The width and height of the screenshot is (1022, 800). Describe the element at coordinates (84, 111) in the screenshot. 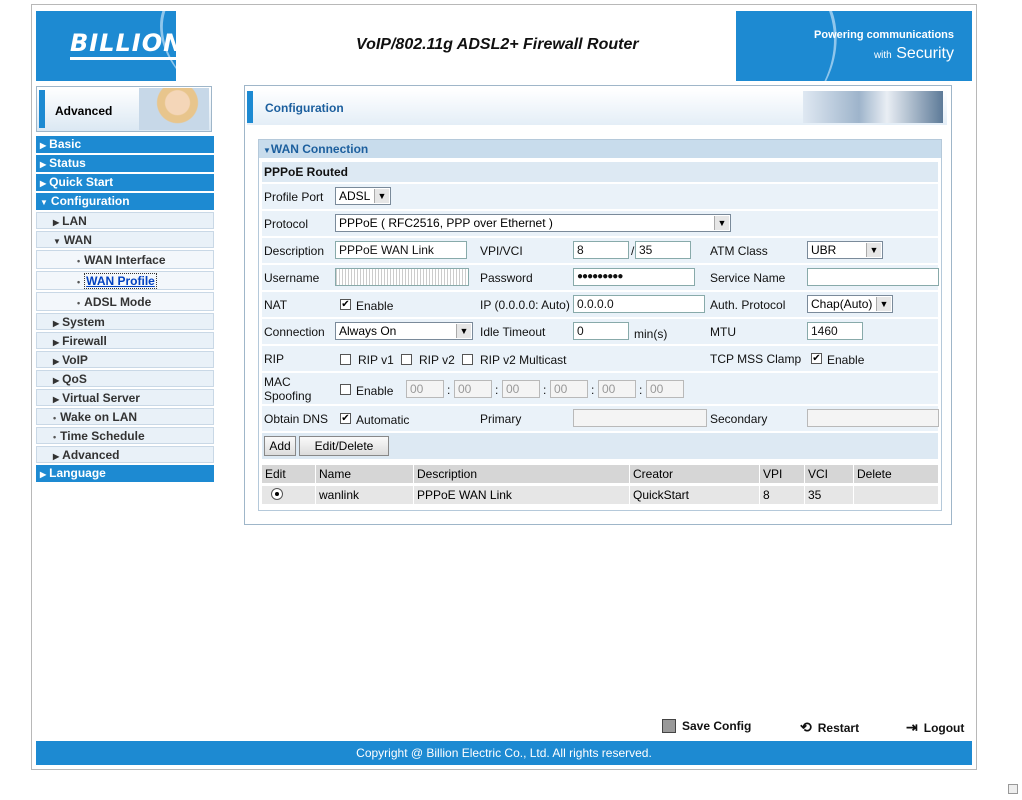

I see `mode-label: Advanced` at that location.